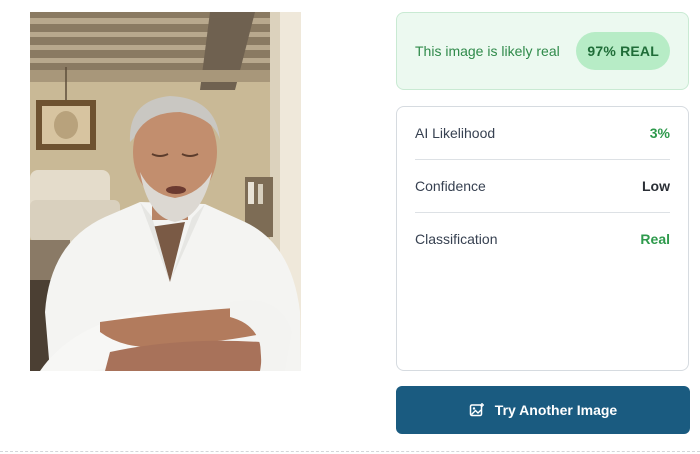 This screenshot has width=700, height=454. Describe the element at coordinates (656, 186) in the screenshot. I see `detail-value: Low` at that location.